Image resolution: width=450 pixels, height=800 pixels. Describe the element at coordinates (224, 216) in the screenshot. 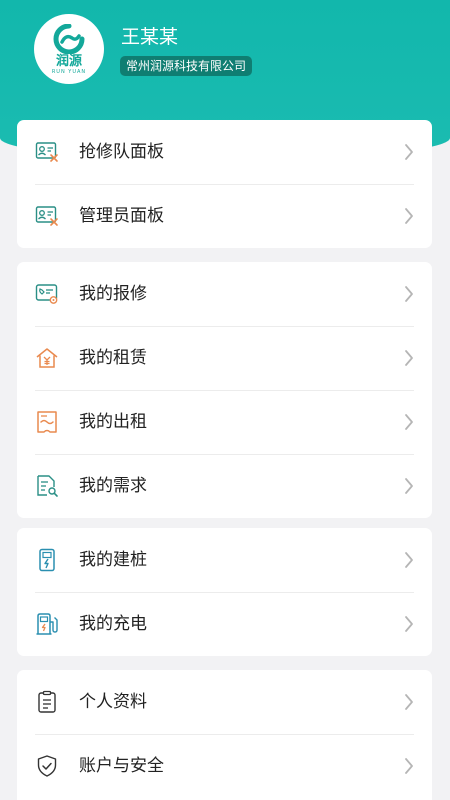

I see `menu-item-admin-panel: 管理员面板` at that location.